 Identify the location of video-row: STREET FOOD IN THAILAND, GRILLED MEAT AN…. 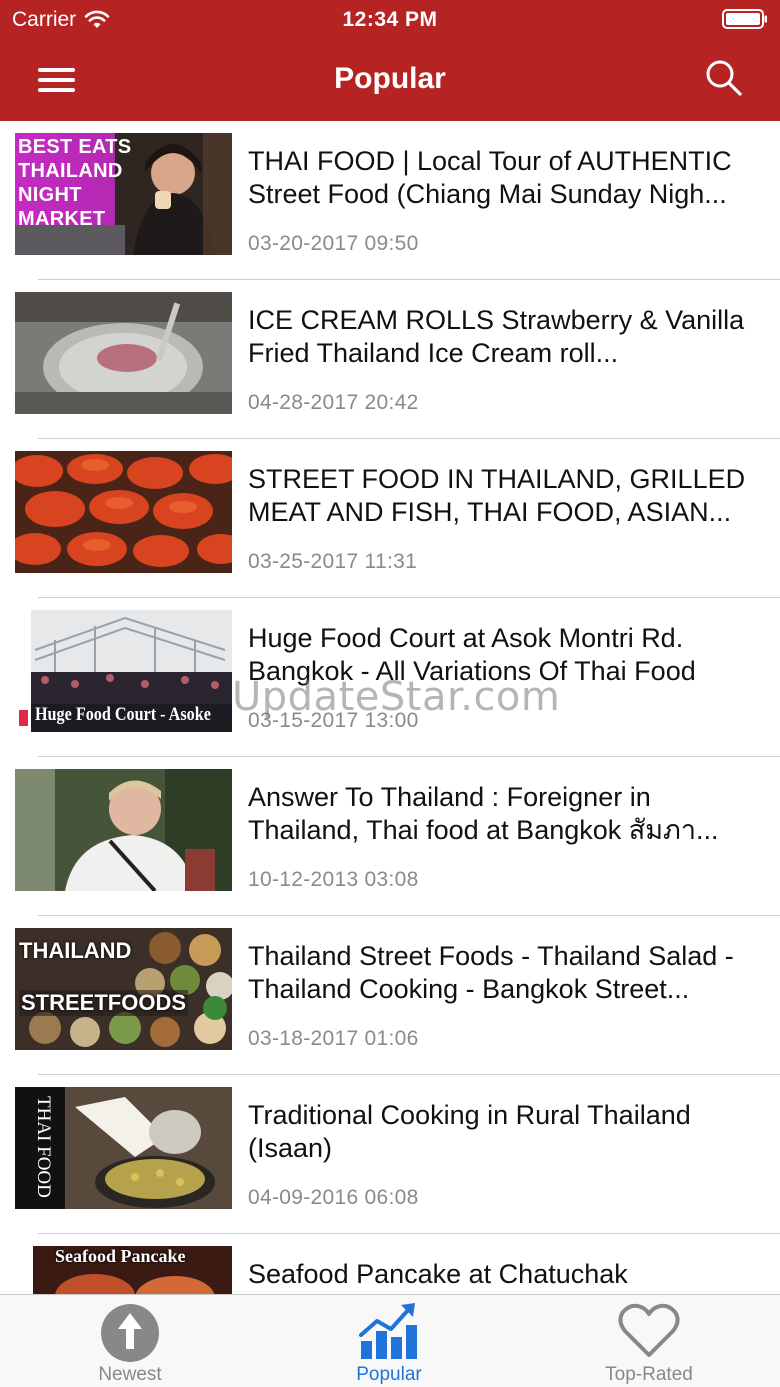
(390, 518).